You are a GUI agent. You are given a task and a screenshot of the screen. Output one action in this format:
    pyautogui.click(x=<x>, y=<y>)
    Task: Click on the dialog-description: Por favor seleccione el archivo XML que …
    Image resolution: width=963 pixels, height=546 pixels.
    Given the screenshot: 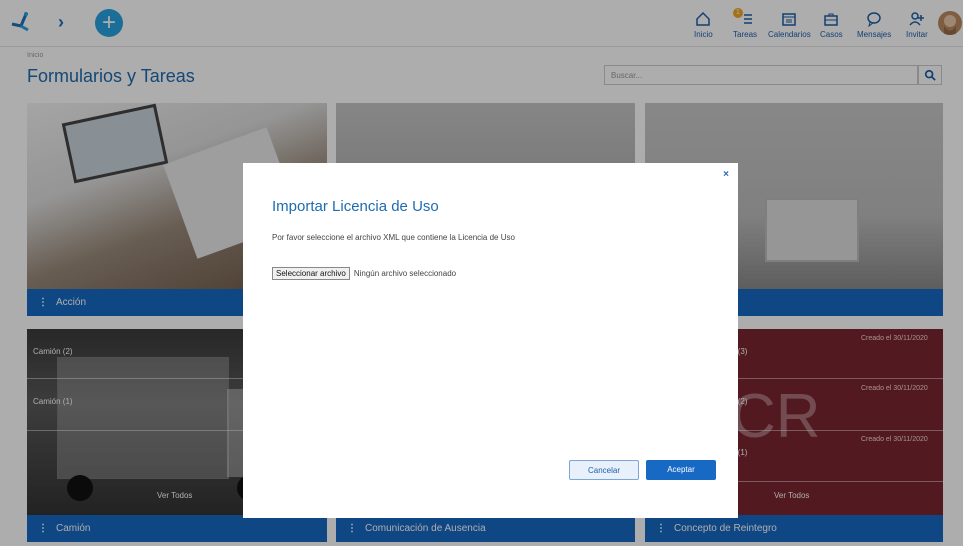 What is the action you would take?
    pyautogui.click(x=393, y=237)
    